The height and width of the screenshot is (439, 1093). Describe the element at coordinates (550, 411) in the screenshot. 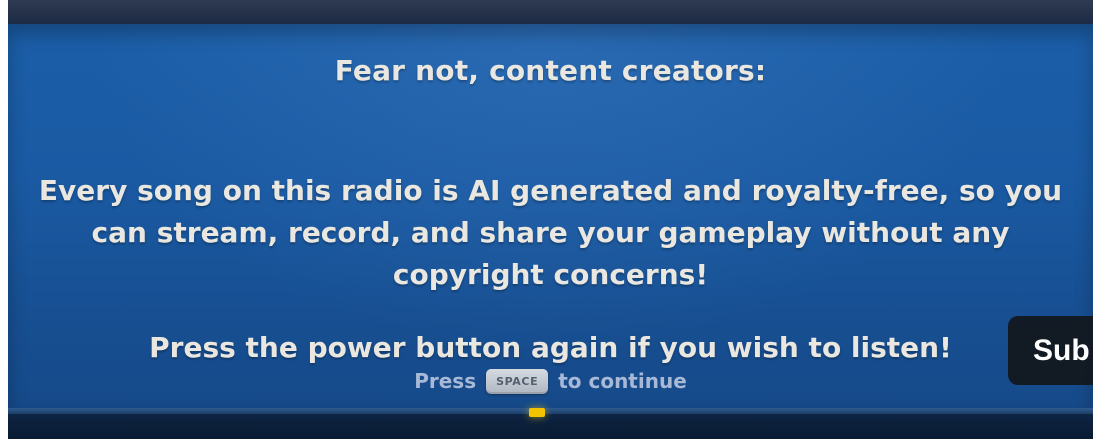

I see `bottom-bar-lip` at that location.